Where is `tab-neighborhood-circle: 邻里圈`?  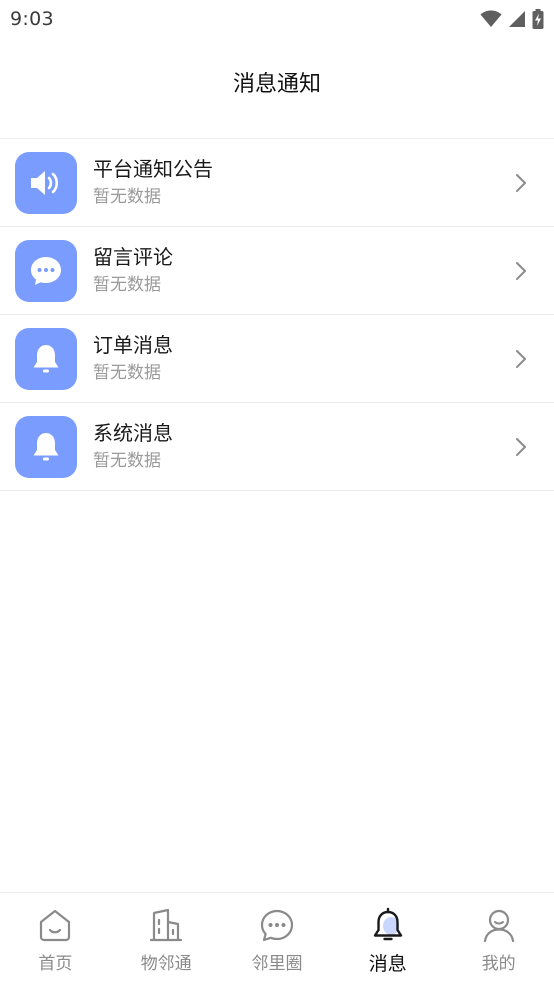 tab-neighborhood-circle: 邻里圈 is located at coordinates (277, 938).